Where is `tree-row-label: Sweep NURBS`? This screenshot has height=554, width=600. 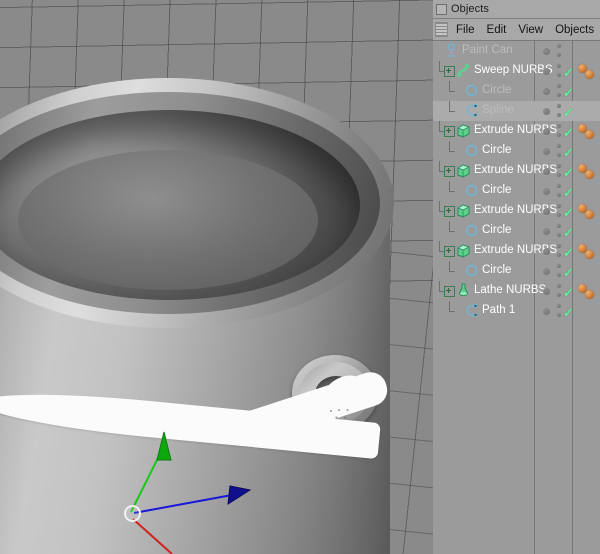
tree-row-label: Sweep NURBS is located at coordinates (513, 70).